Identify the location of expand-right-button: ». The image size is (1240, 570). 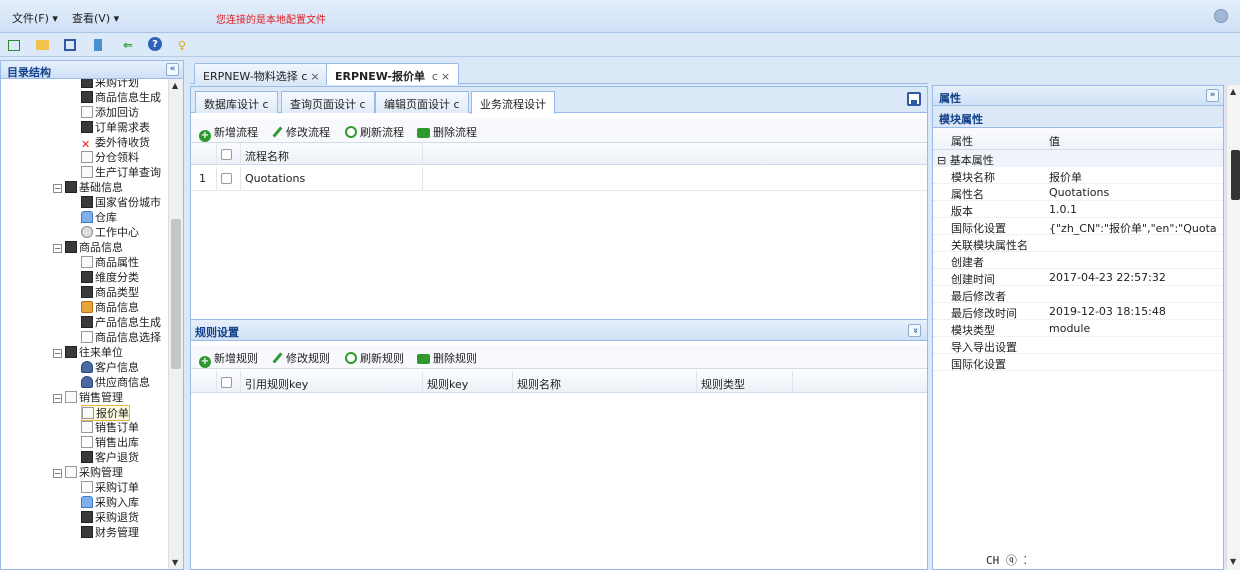
(1212, 95).